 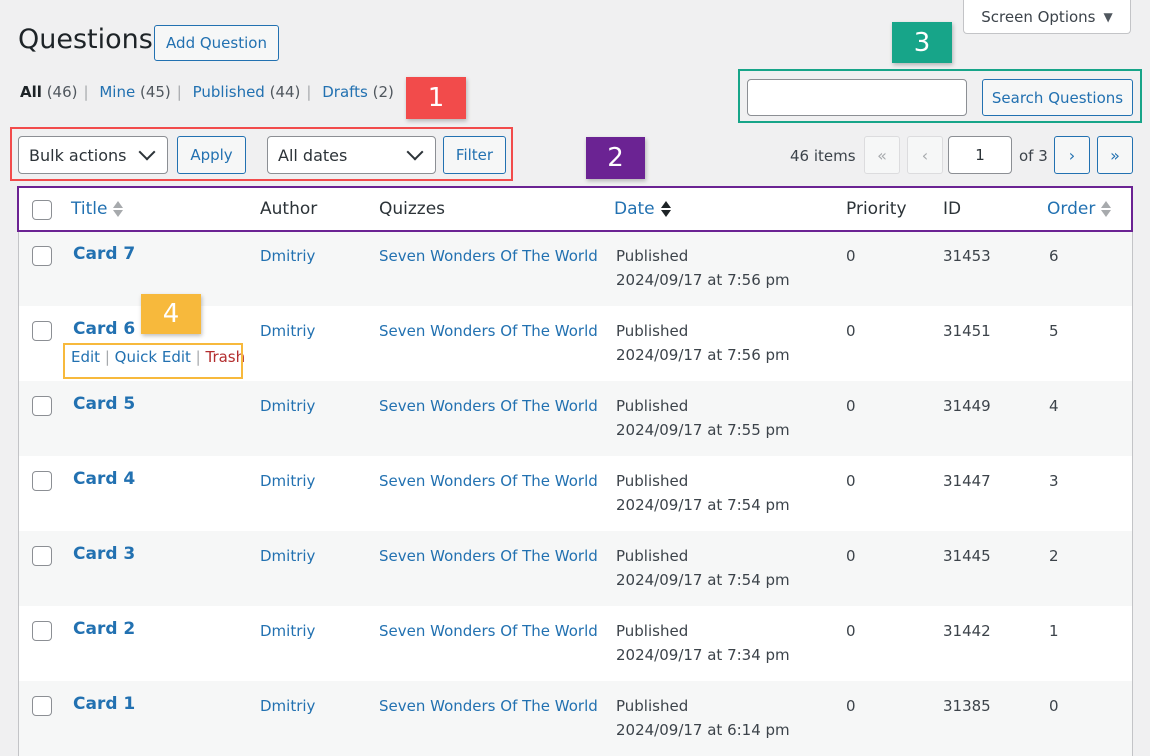 I want to click on filter-button: Filter, so click(x=474, y=155).